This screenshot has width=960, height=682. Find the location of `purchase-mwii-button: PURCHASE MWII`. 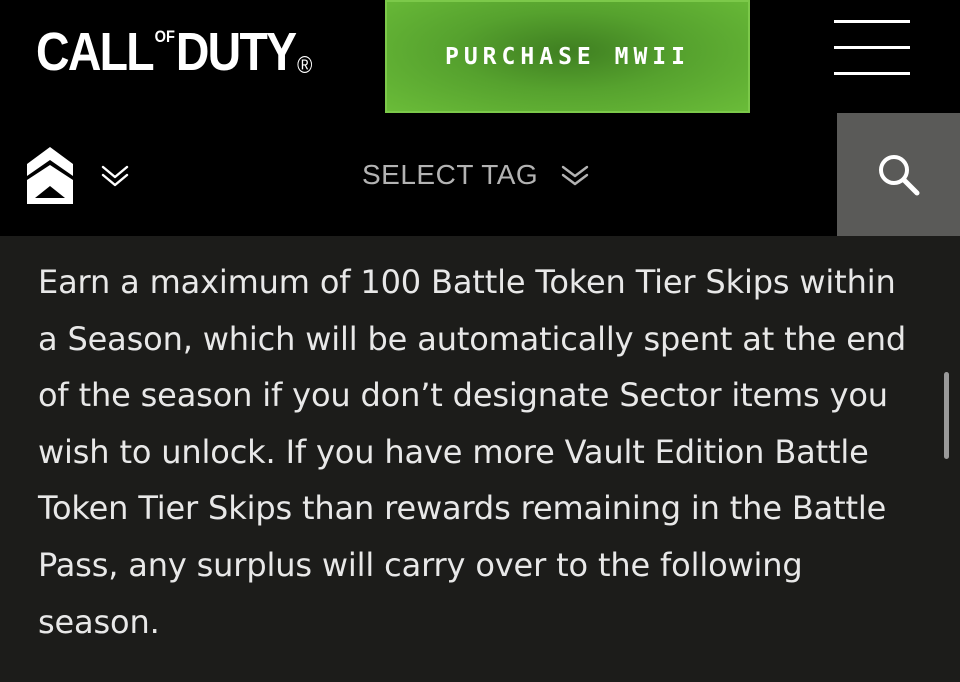

purchase-mwii-button: PURCHASE MWII is located at coordinates (567, 56).